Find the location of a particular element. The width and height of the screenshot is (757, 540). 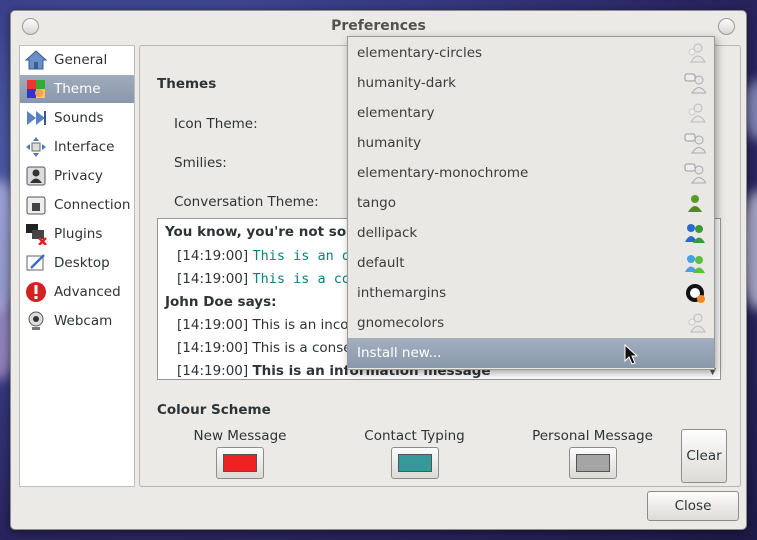

dropdown-item: gnomecolors is located at coordinates (531, 323).